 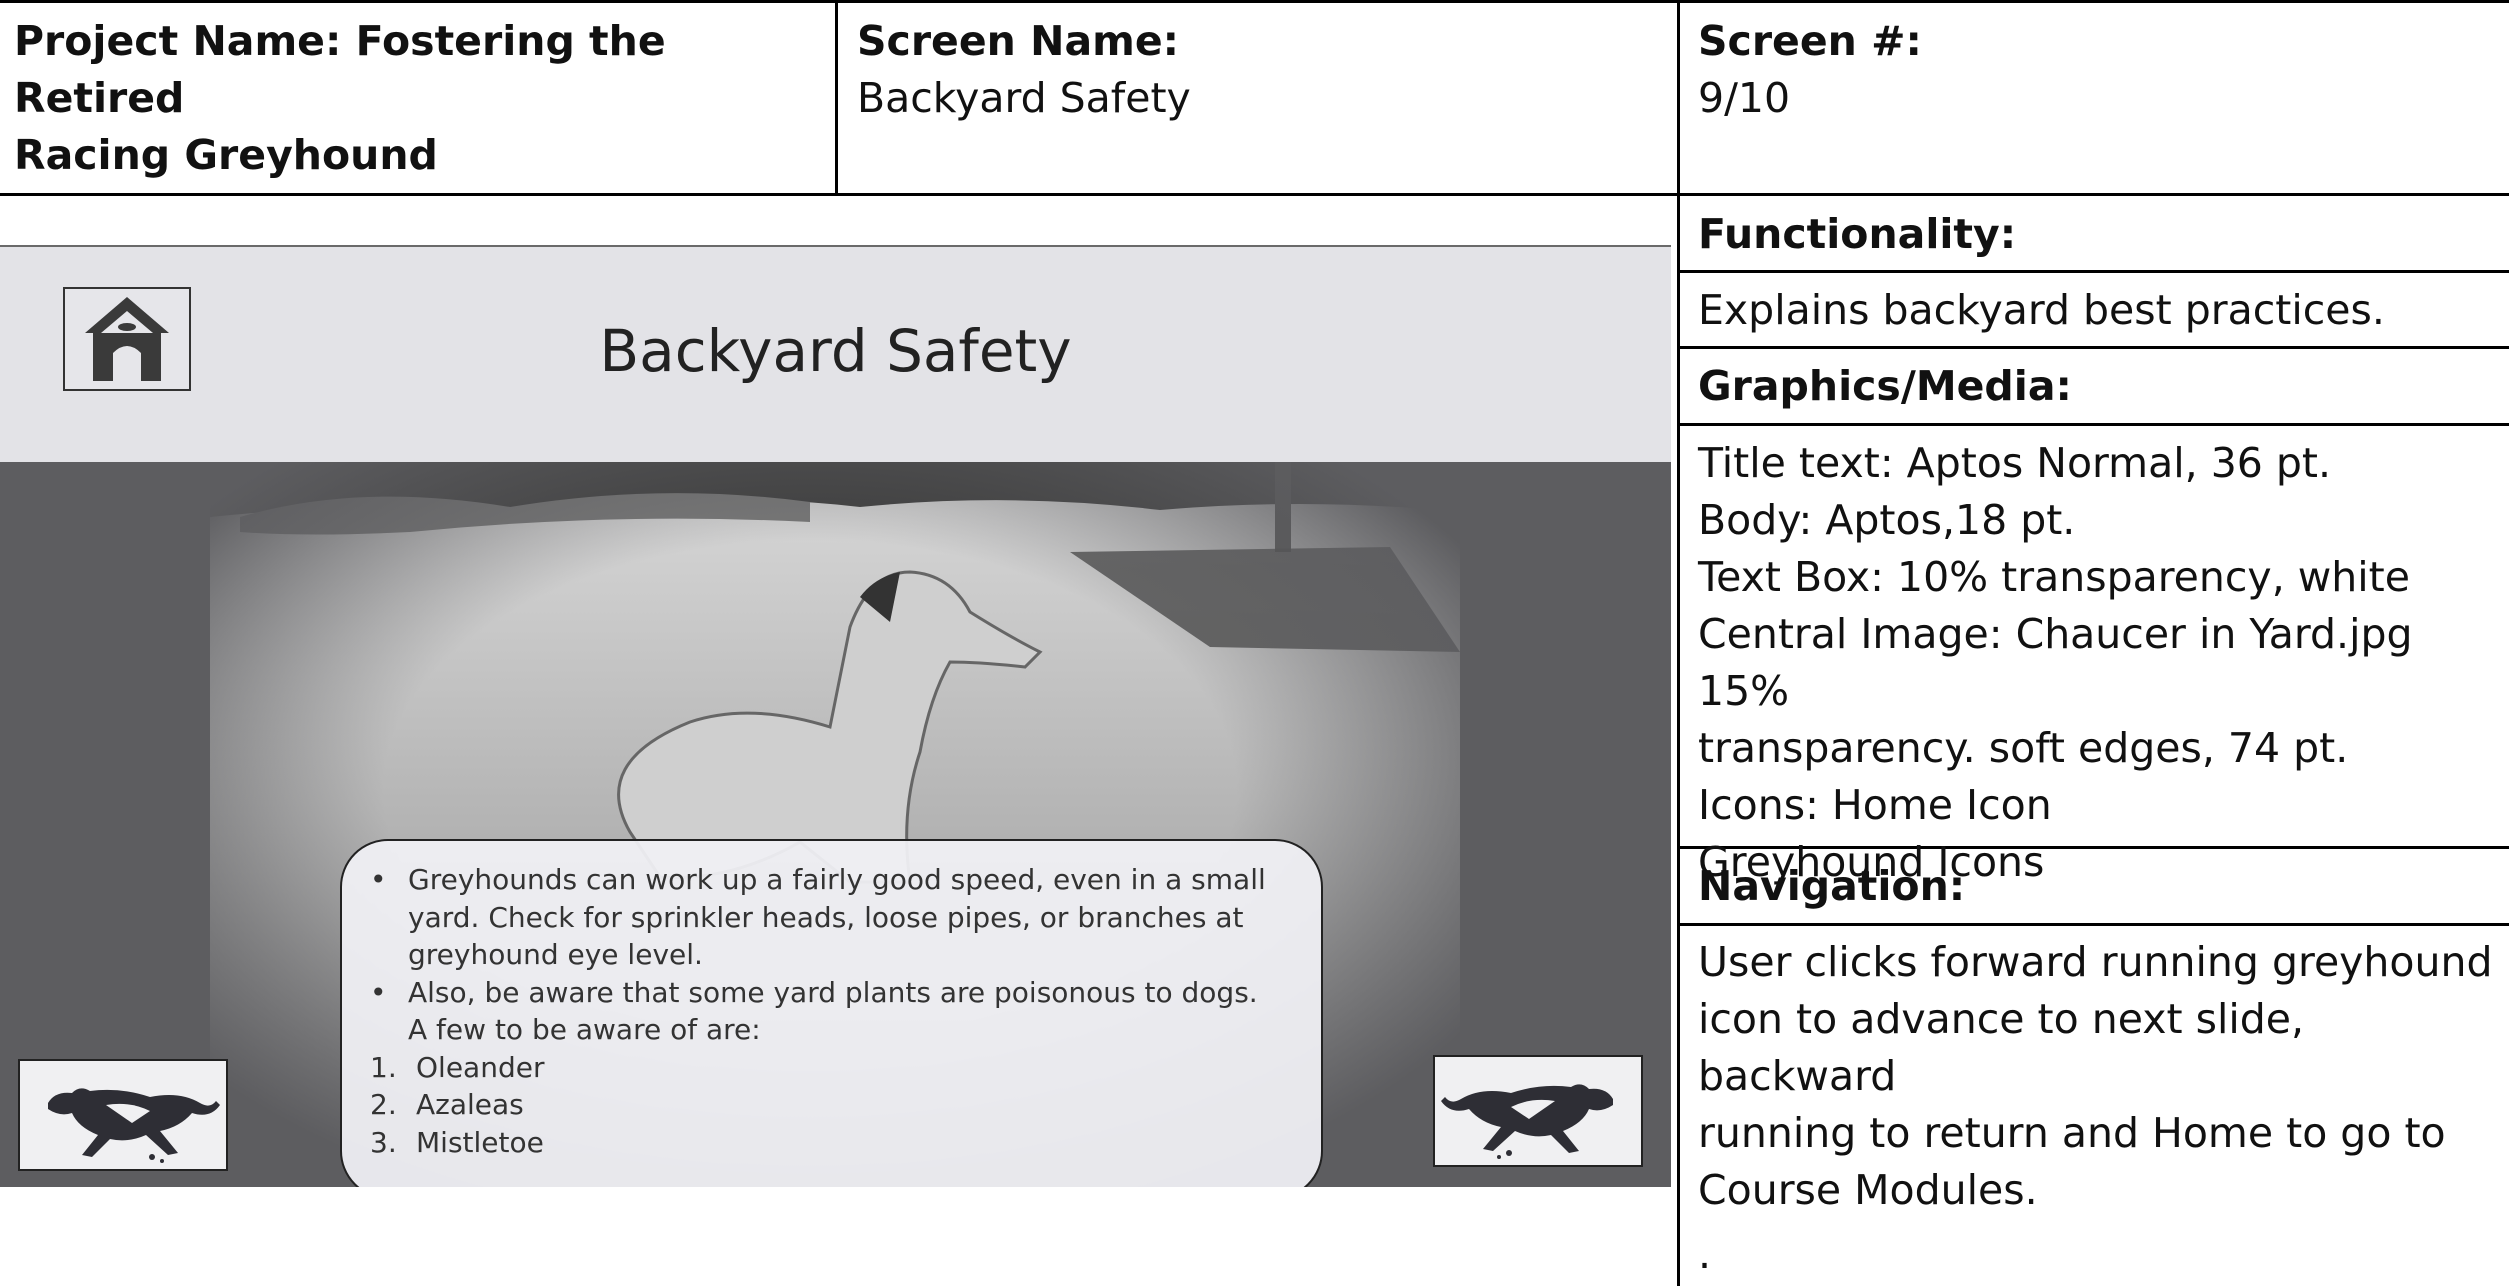 I want to click on screen-name-value: Backyard Safety, so click(x=1024, y=98).